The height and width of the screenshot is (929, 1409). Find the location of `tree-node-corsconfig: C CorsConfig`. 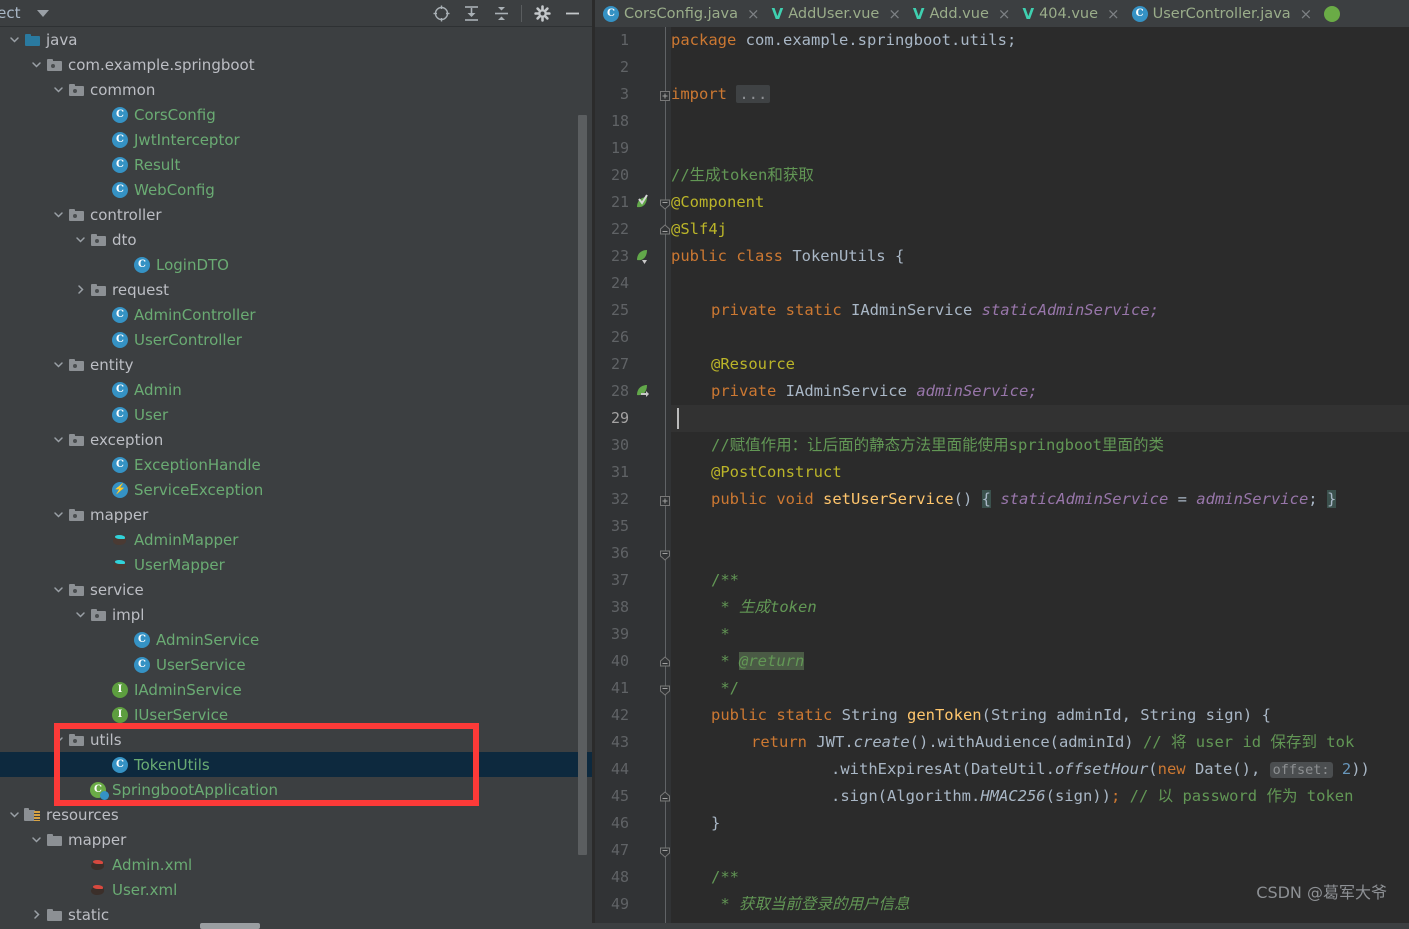

tree-node-corsconfig: C CorsConfig is located at coordinates (297, 114).